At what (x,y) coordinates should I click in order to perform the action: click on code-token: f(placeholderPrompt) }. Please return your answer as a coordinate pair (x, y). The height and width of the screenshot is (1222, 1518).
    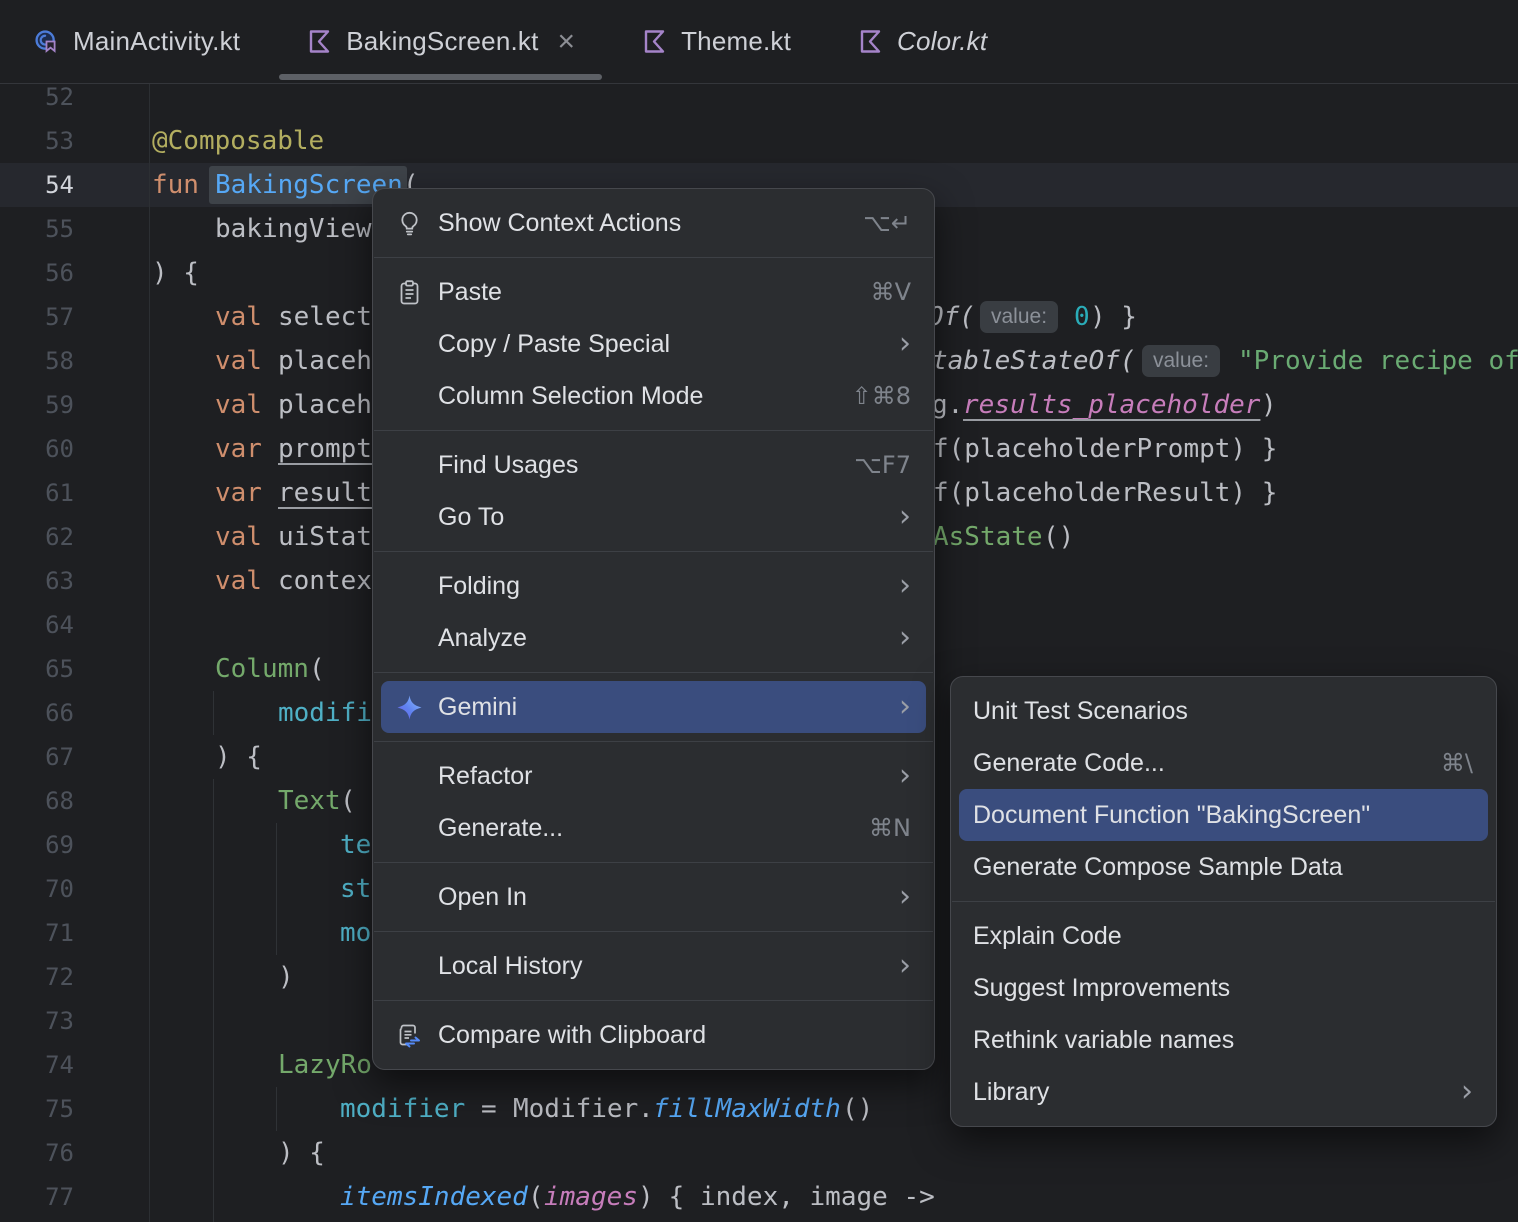
    Looking at the image, I should click on (1105, 449).